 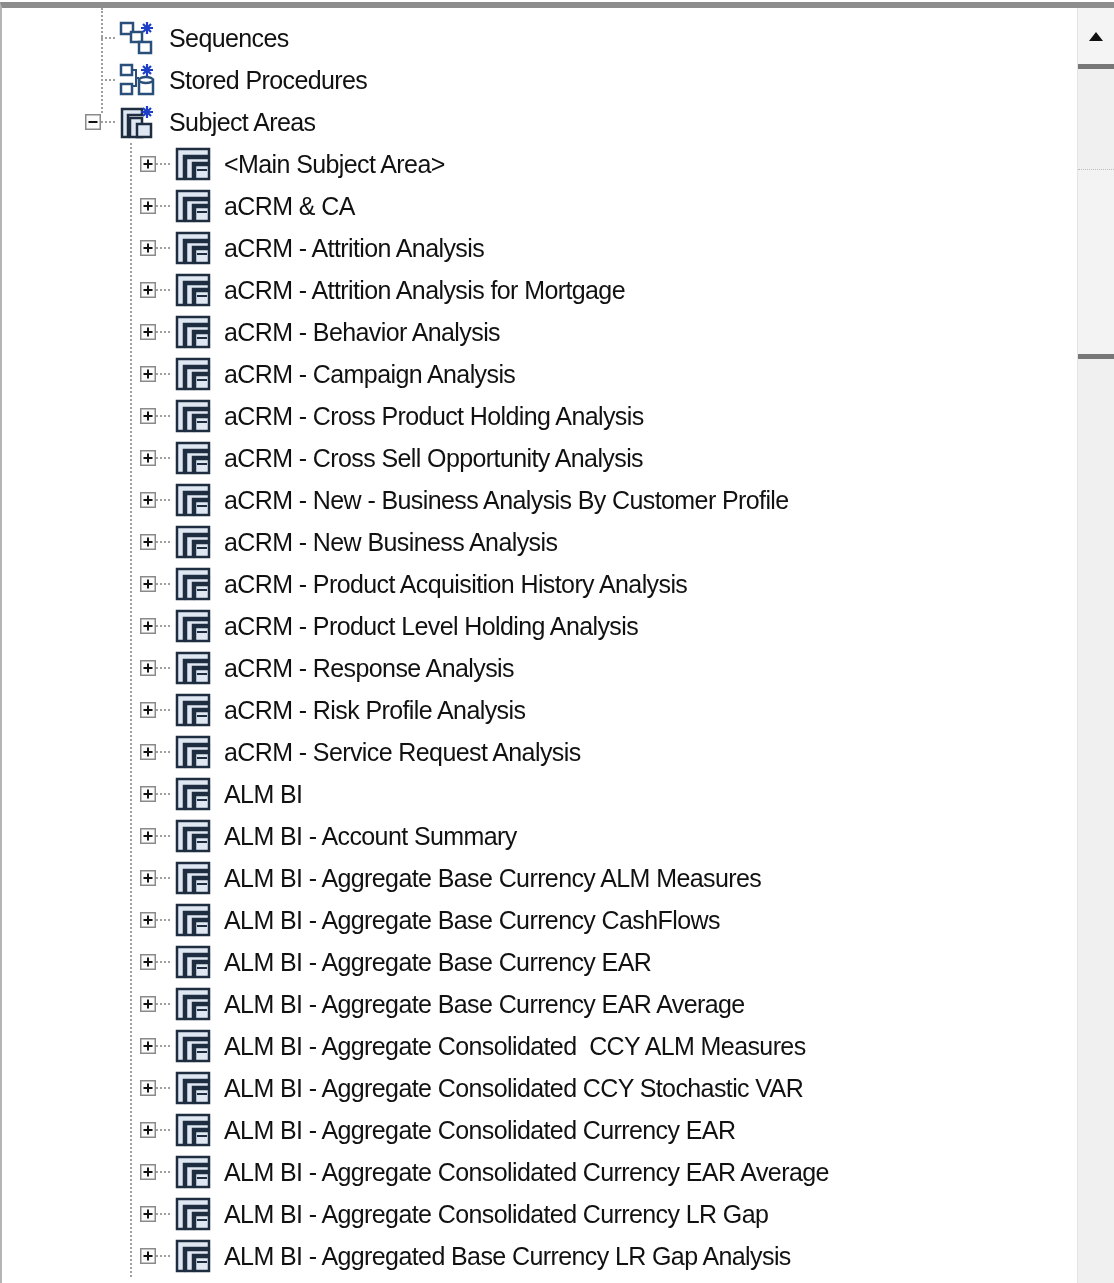 What do you see at coordinates (496, 1214) in the screenshot?
I see `tree-item-label: ALM BI - Aggregate Consolidated Currency LR Gap` at bounding box center [496, 1214].